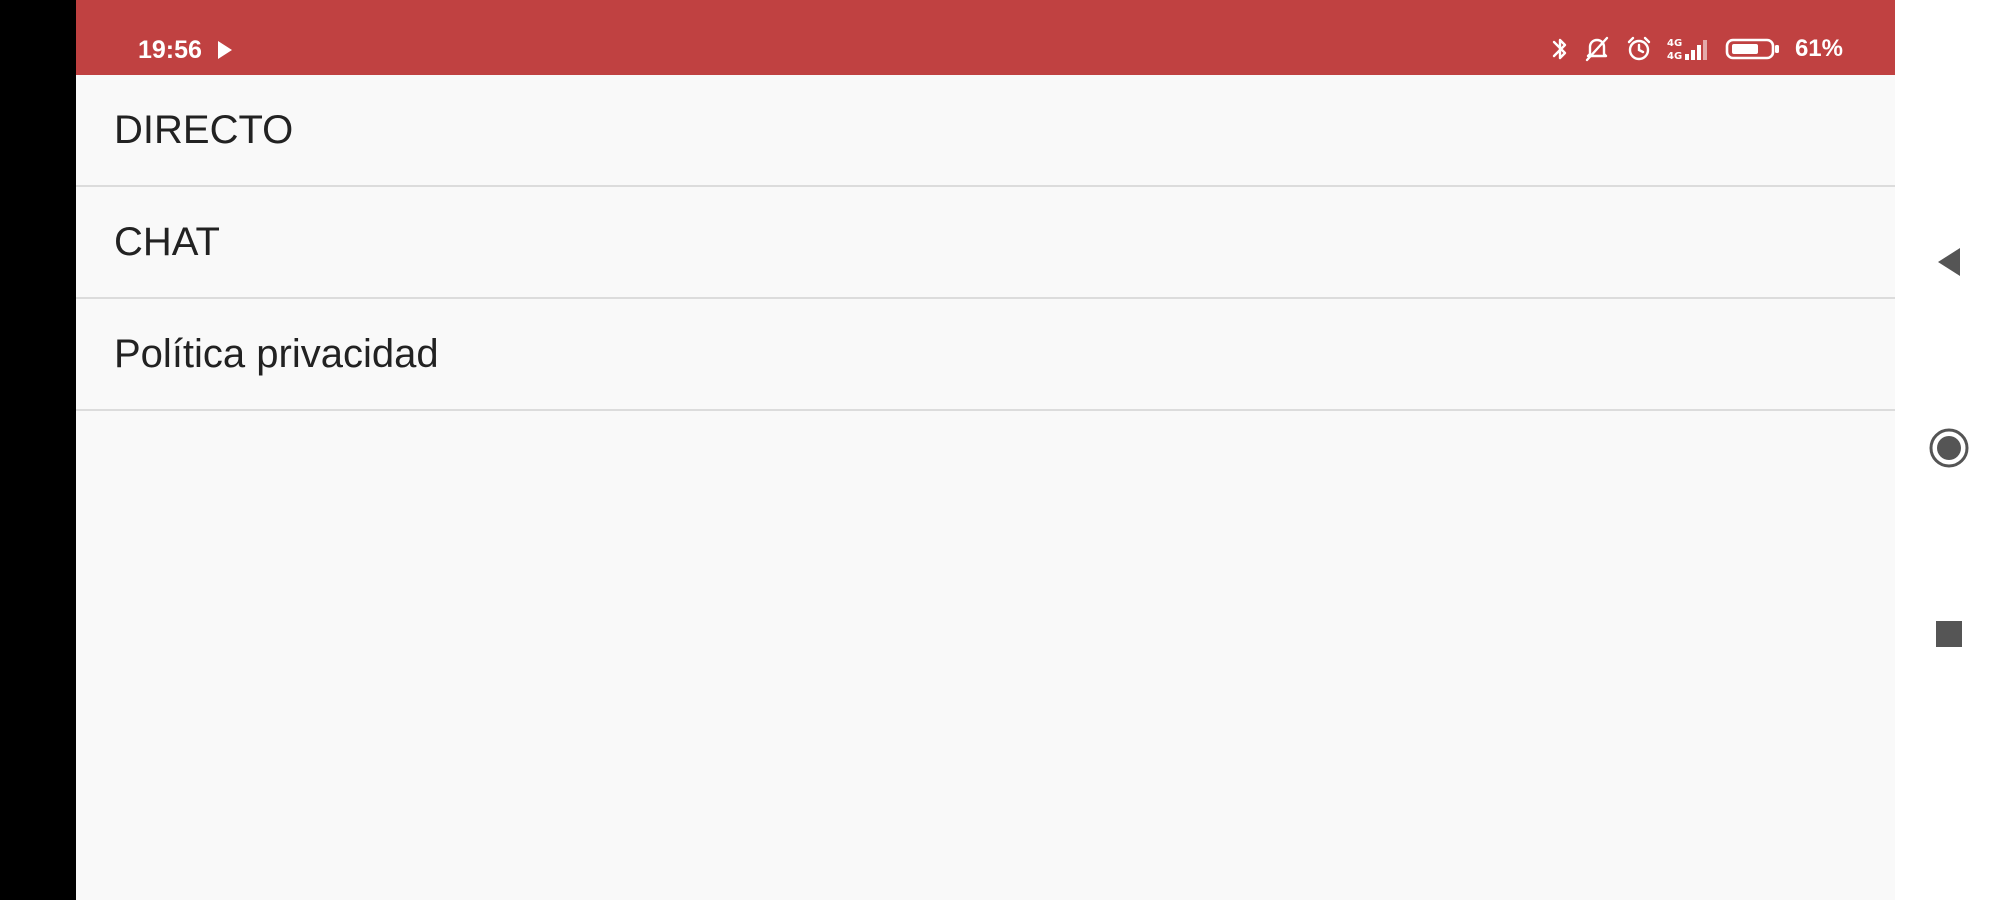 The image size is (2003, 900). What do you see at coordinates (1560, 49) in the screenshot?
I see `bluetooth-icon` at bounding box center [1560, 49].